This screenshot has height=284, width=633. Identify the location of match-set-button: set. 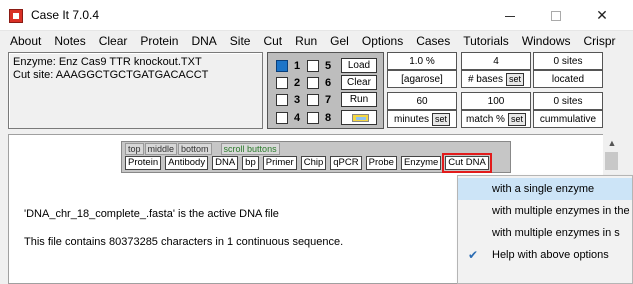
(516, 119).